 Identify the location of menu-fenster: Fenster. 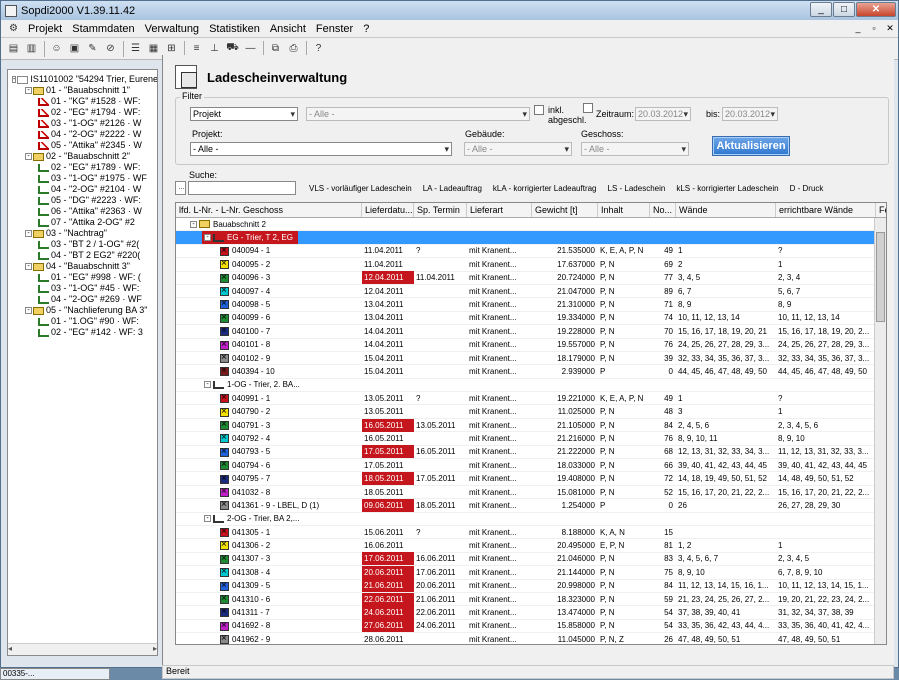
(334, 29).